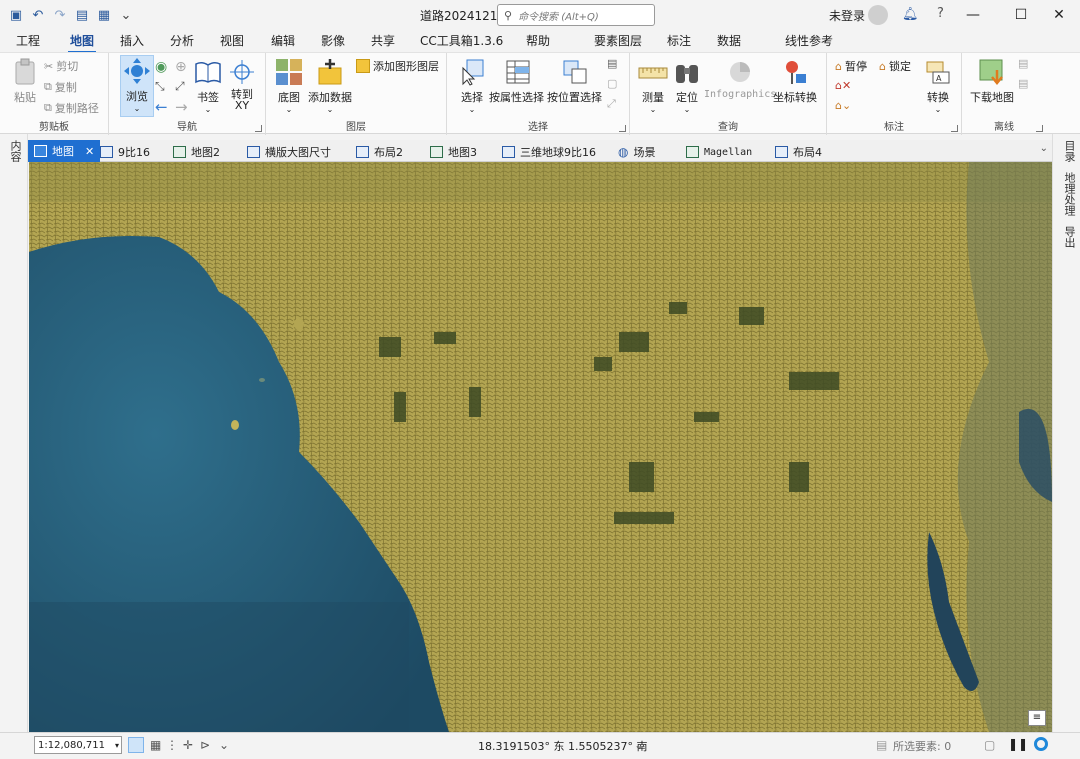 The height and width of the screenshot is (759, 1080). What do you see at coordinates (851, 66) in the screenshot?
I see `pause-labeling-button: ⌂ 暂停` at bounding box center [851, 66].